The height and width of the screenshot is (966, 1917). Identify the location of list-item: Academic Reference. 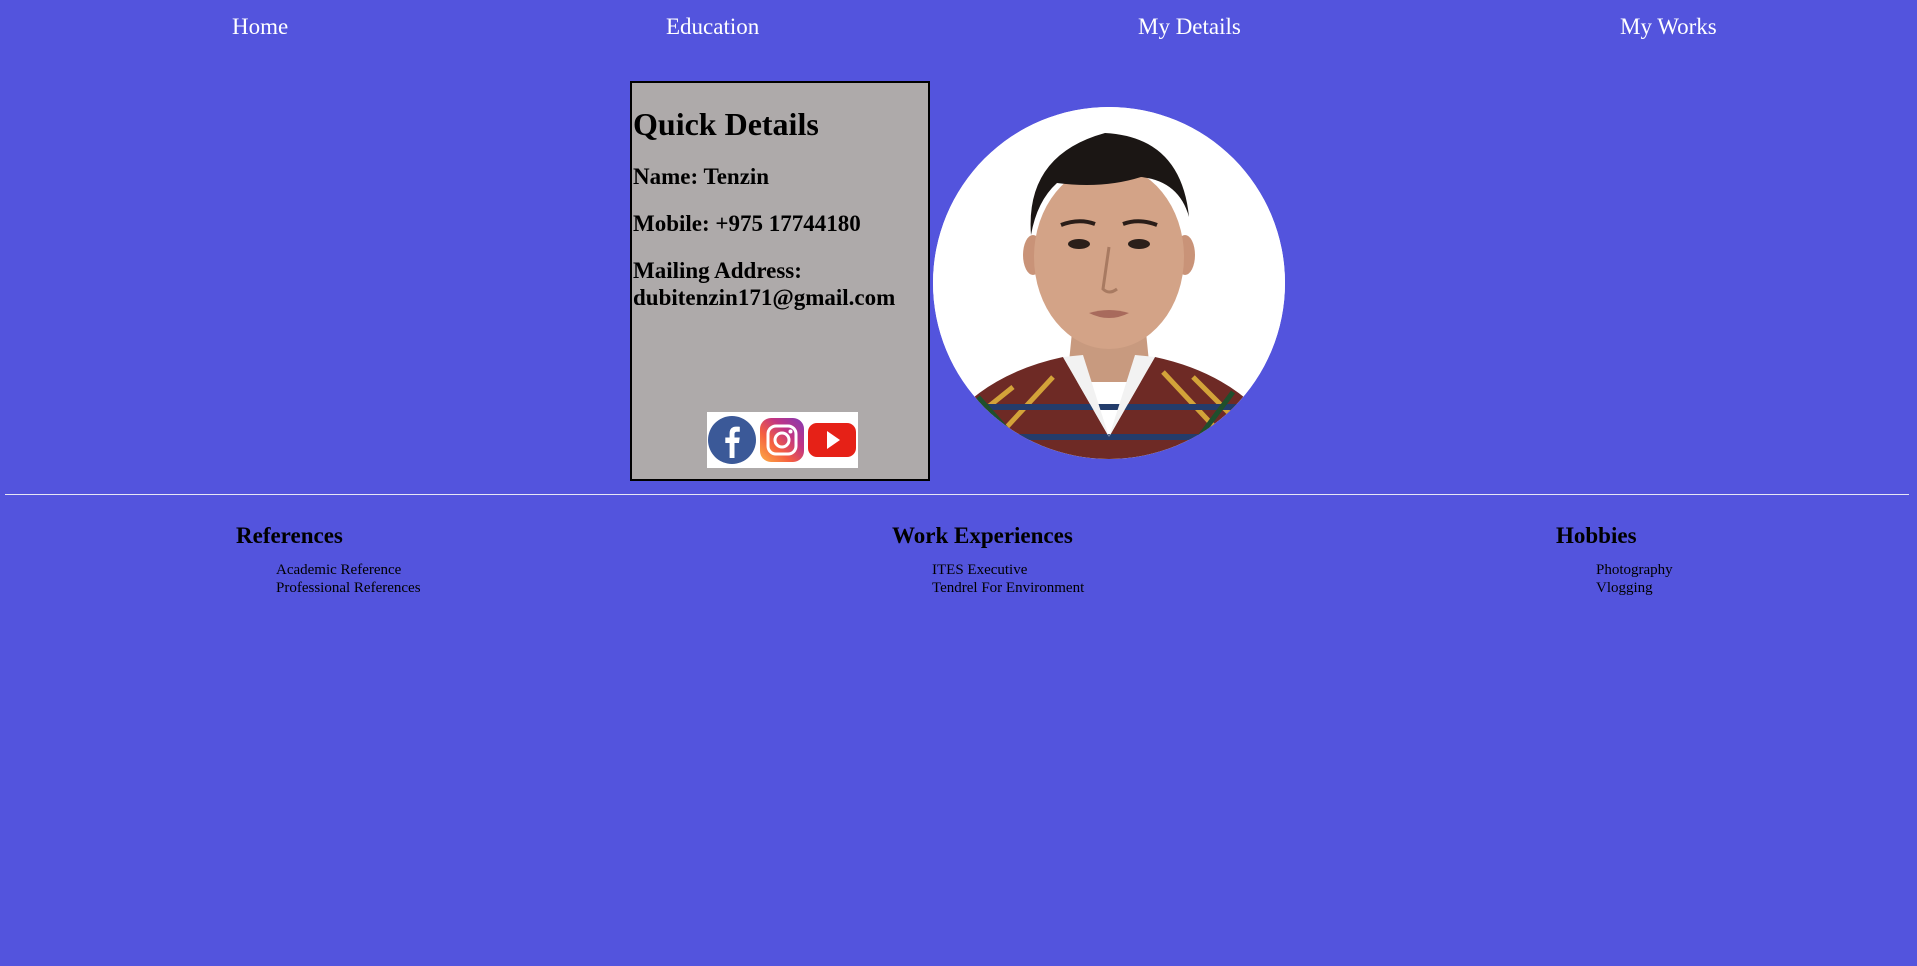
(339, 570).